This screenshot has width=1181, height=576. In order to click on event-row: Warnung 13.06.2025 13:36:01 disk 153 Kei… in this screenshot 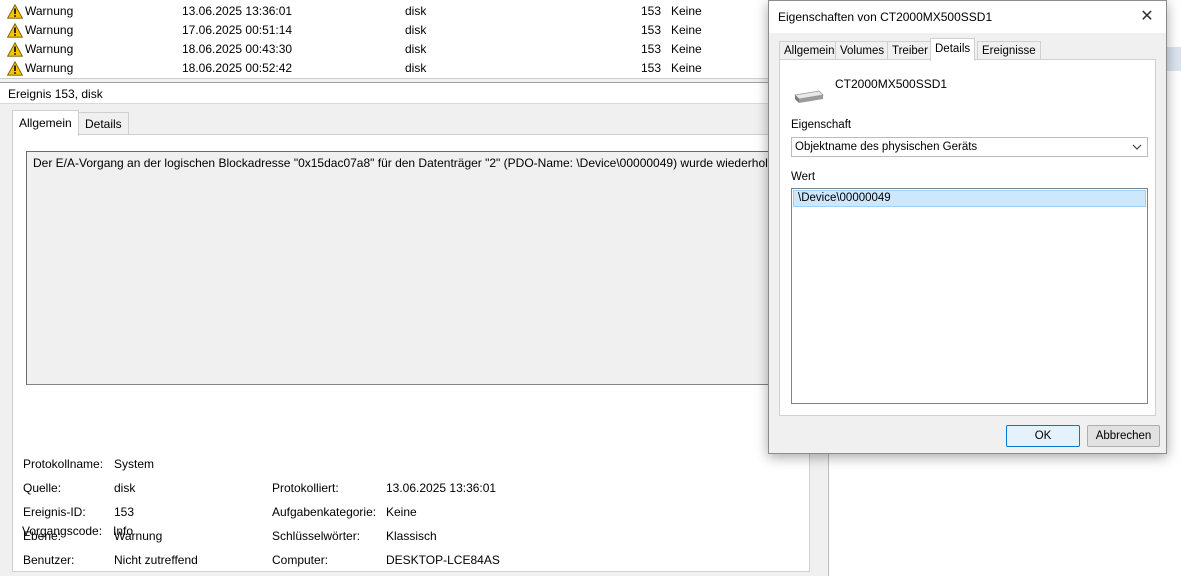, I will do `click(414, 11)`.